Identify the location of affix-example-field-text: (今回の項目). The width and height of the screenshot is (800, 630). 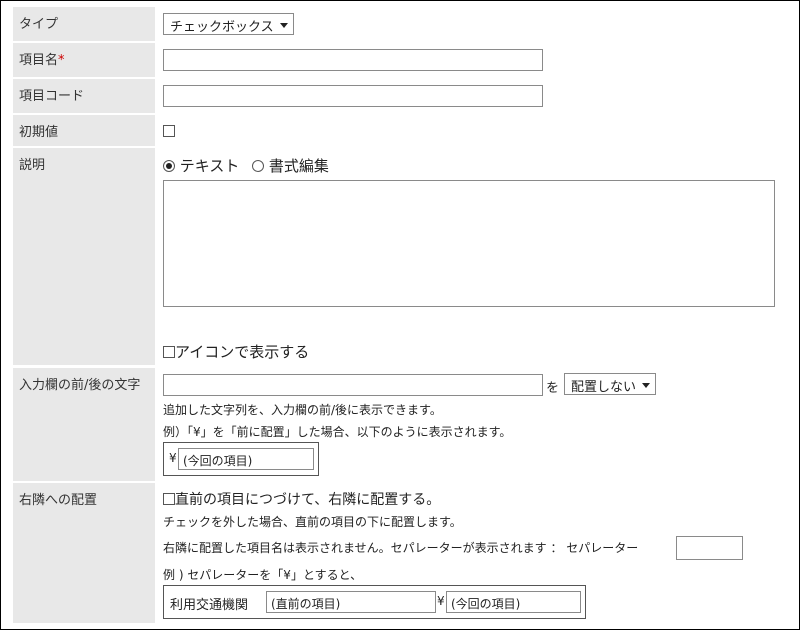
(218, 461).